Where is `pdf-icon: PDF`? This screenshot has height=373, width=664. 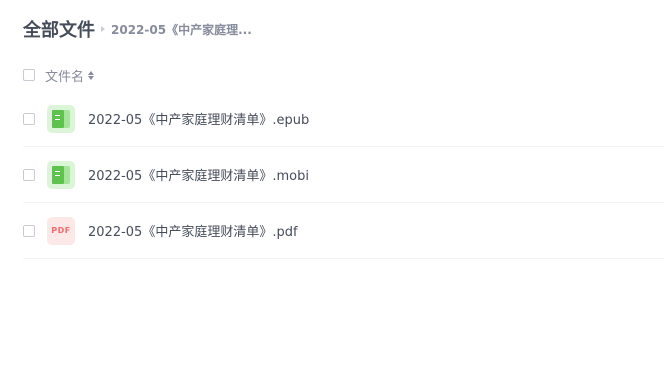
pdf-icon: PDF is located at coordinates (61, 230).